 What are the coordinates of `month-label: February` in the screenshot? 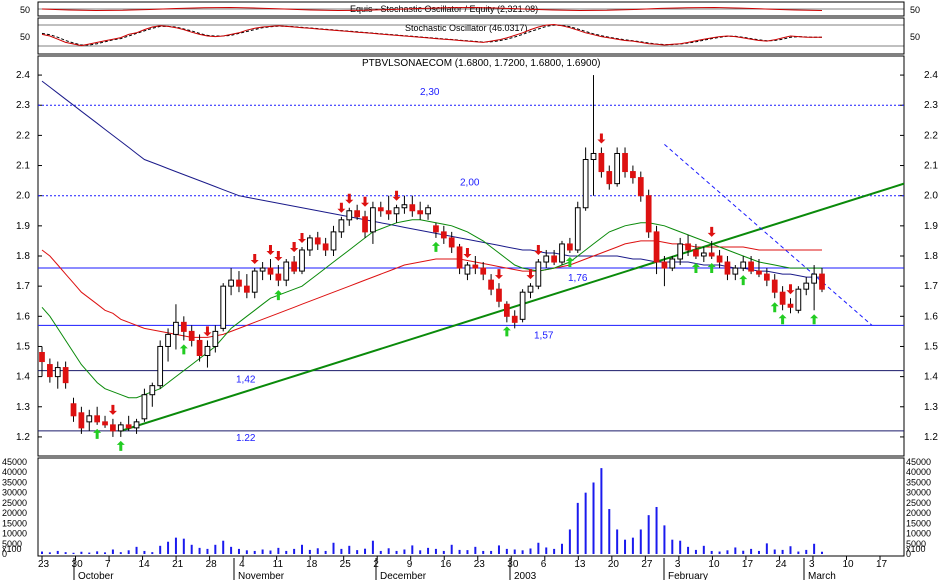 It's located at (688, 575).